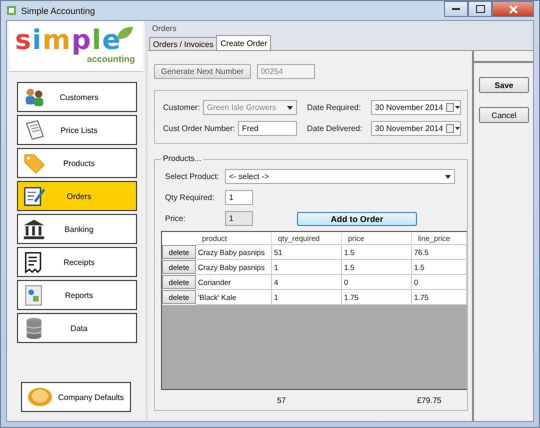 The image size is (540, 428). I want to click on sidebar-item: Products, so click(77, 163).